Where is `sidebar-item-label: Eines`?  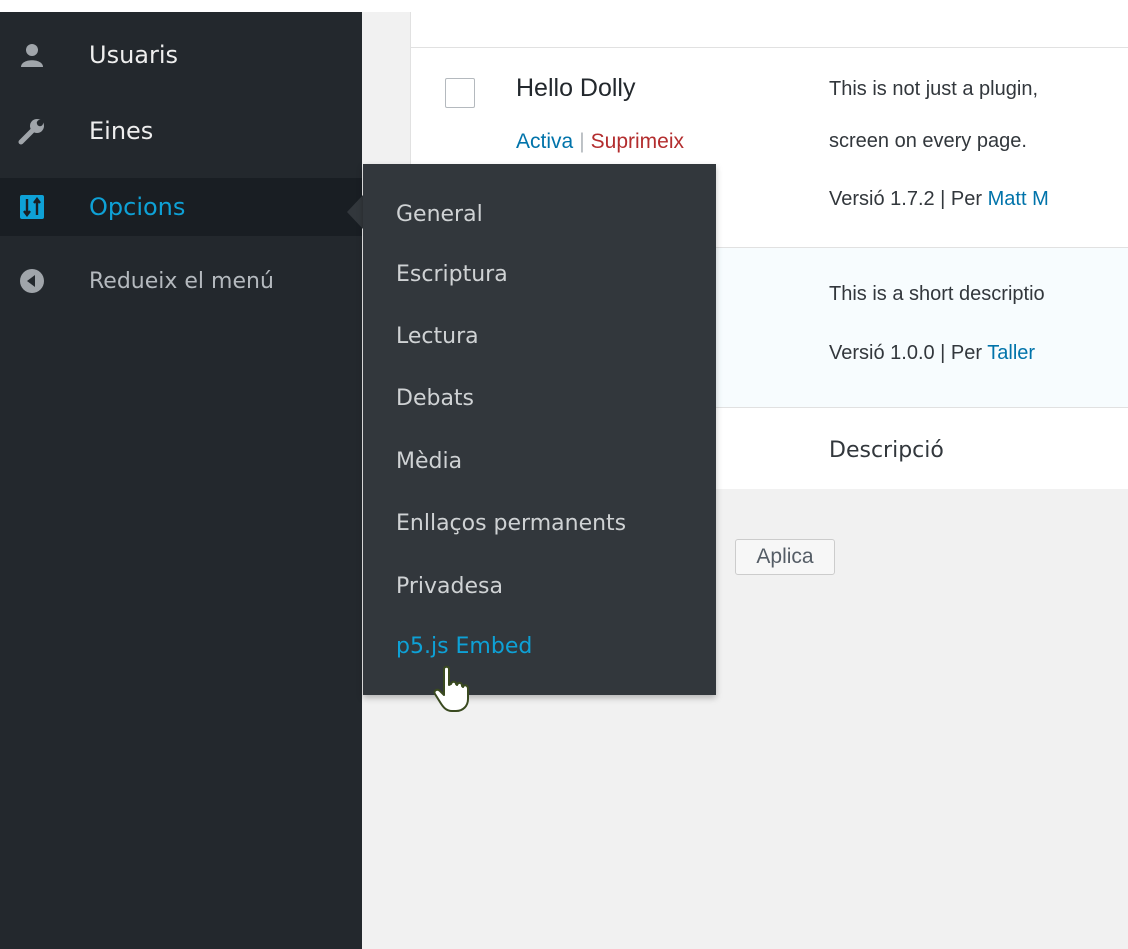
sidebar-item-label: Eines is located at coordinates (121, 131).